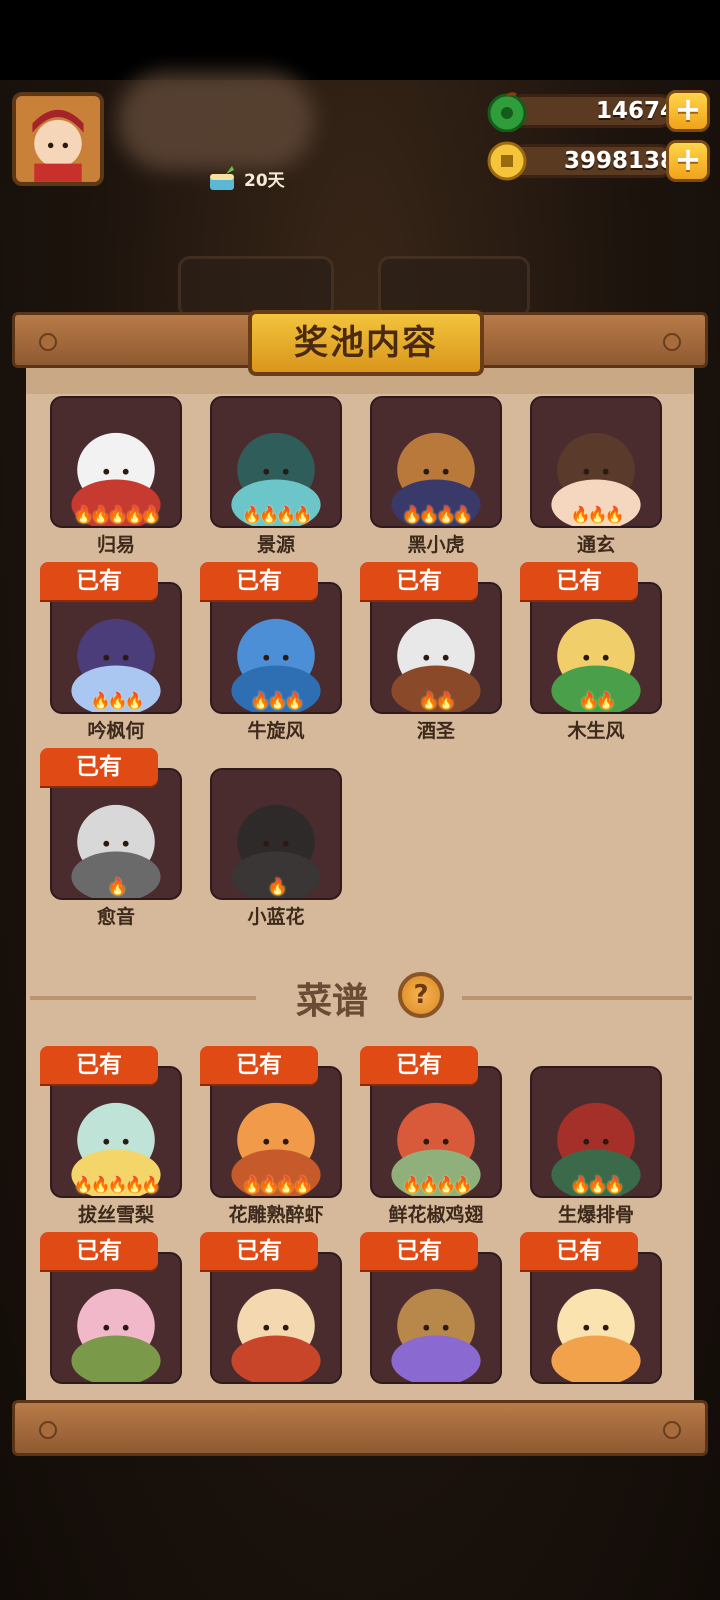  What do you see at coordinates (507, 161) in the screenshot?
I see `coin-icon` at bounding box center [507, 161].